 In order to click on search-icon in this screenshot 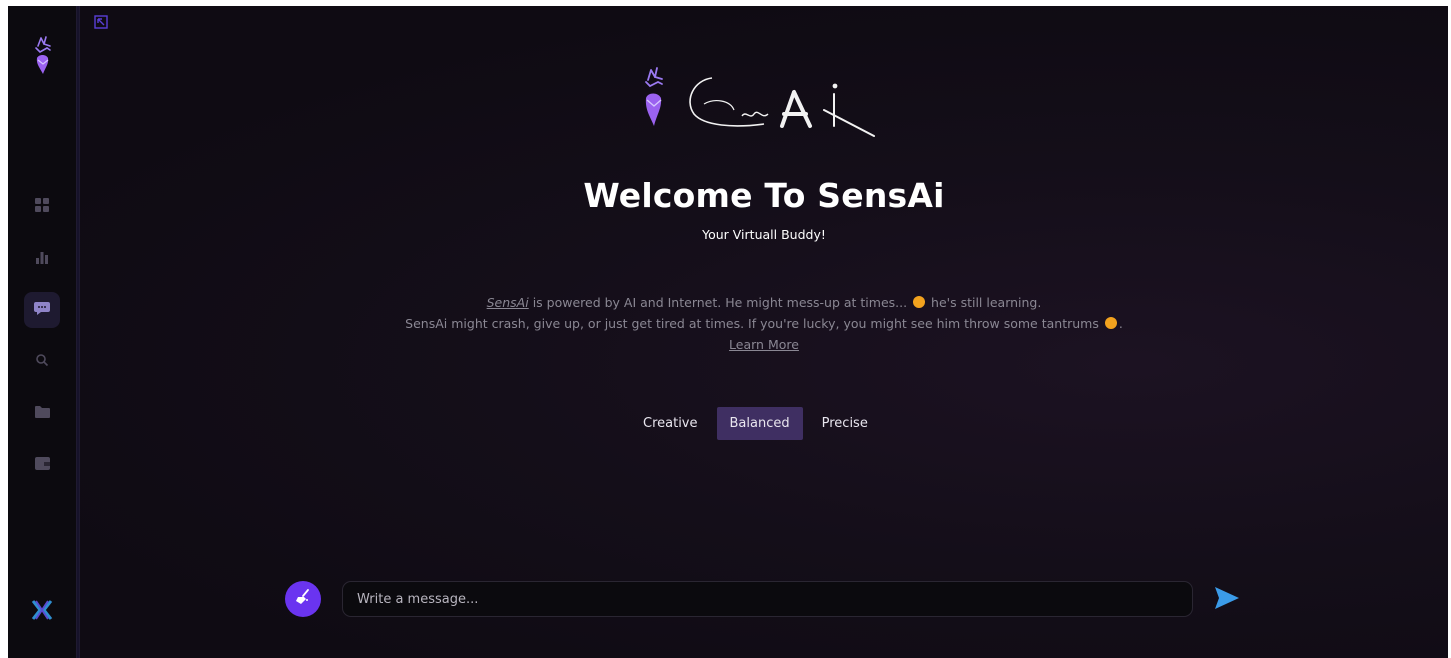, I will do `click(42, 361)`.